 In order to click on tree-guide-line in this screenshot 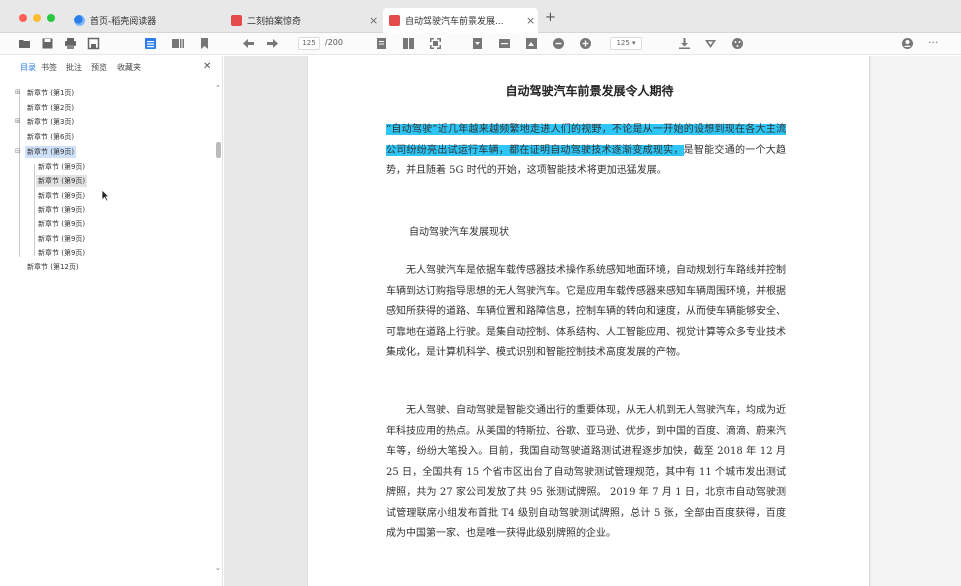, I will do `click(34, 210)`.